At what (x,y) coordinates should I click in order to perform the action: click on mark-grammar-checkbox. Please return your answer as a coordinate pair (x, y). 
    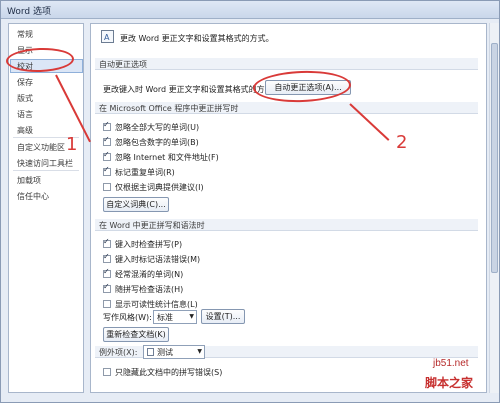
    Looking at the image, I should click on (107, 257).